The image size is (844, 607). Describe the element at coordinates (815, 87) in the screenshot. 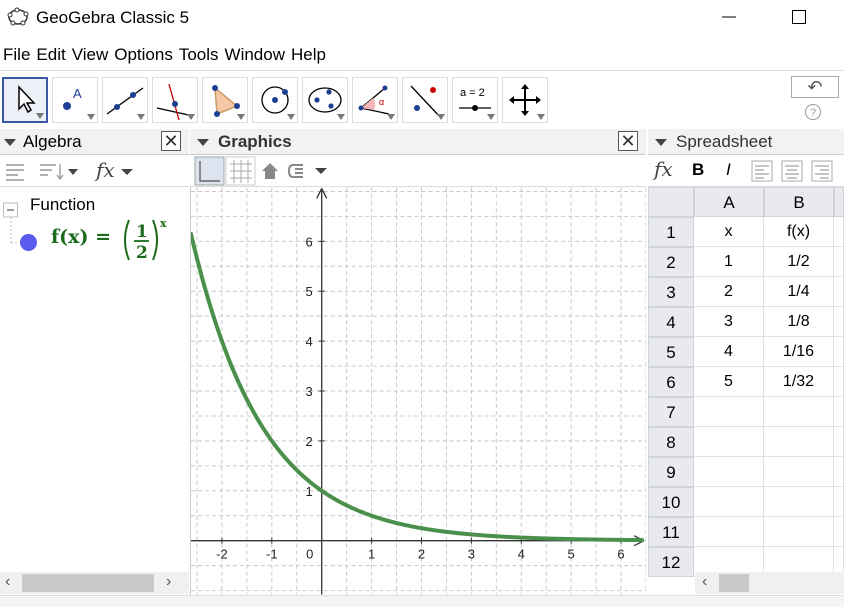

I see `undo-button: ↶` at that location.